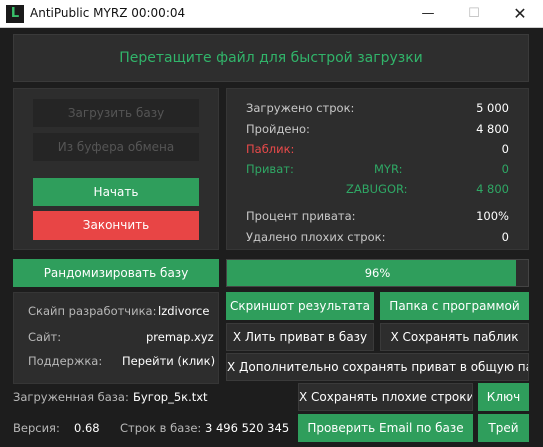 The width and height of the screenshot is (543, 447). Describe the element at coordinates (65, 361) in the screenshot. I see `support-label: Поддержка:` at that location.